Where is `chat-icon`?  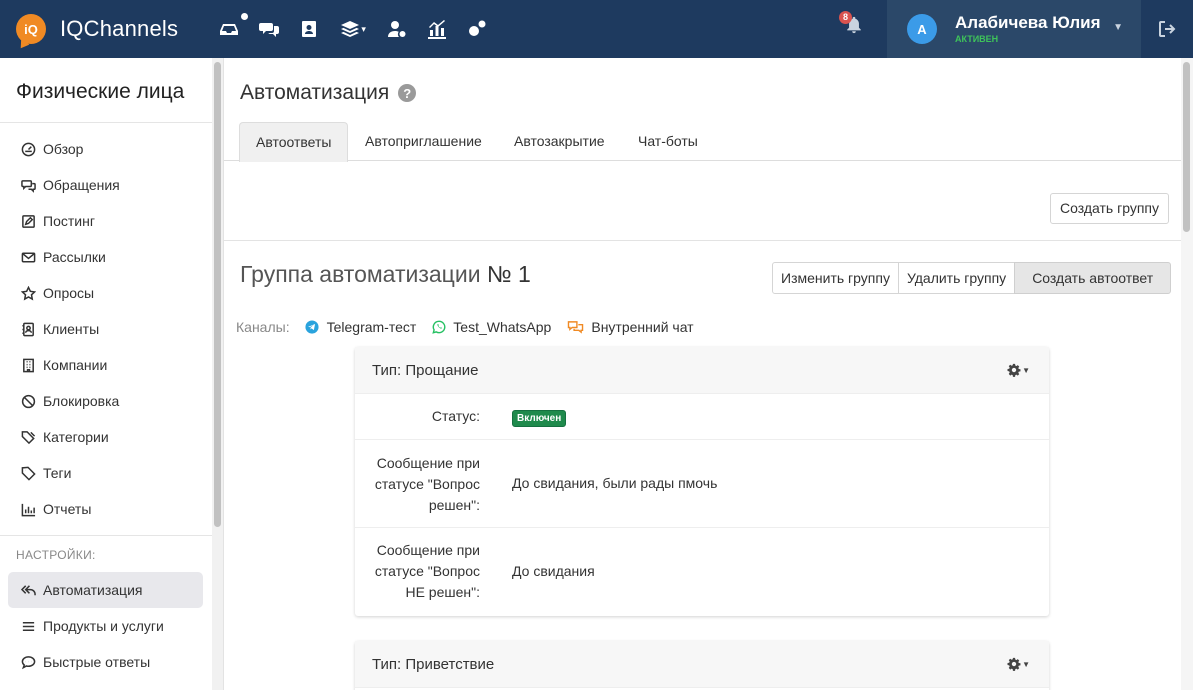
chat-icon is located at coordinates (269, 29).